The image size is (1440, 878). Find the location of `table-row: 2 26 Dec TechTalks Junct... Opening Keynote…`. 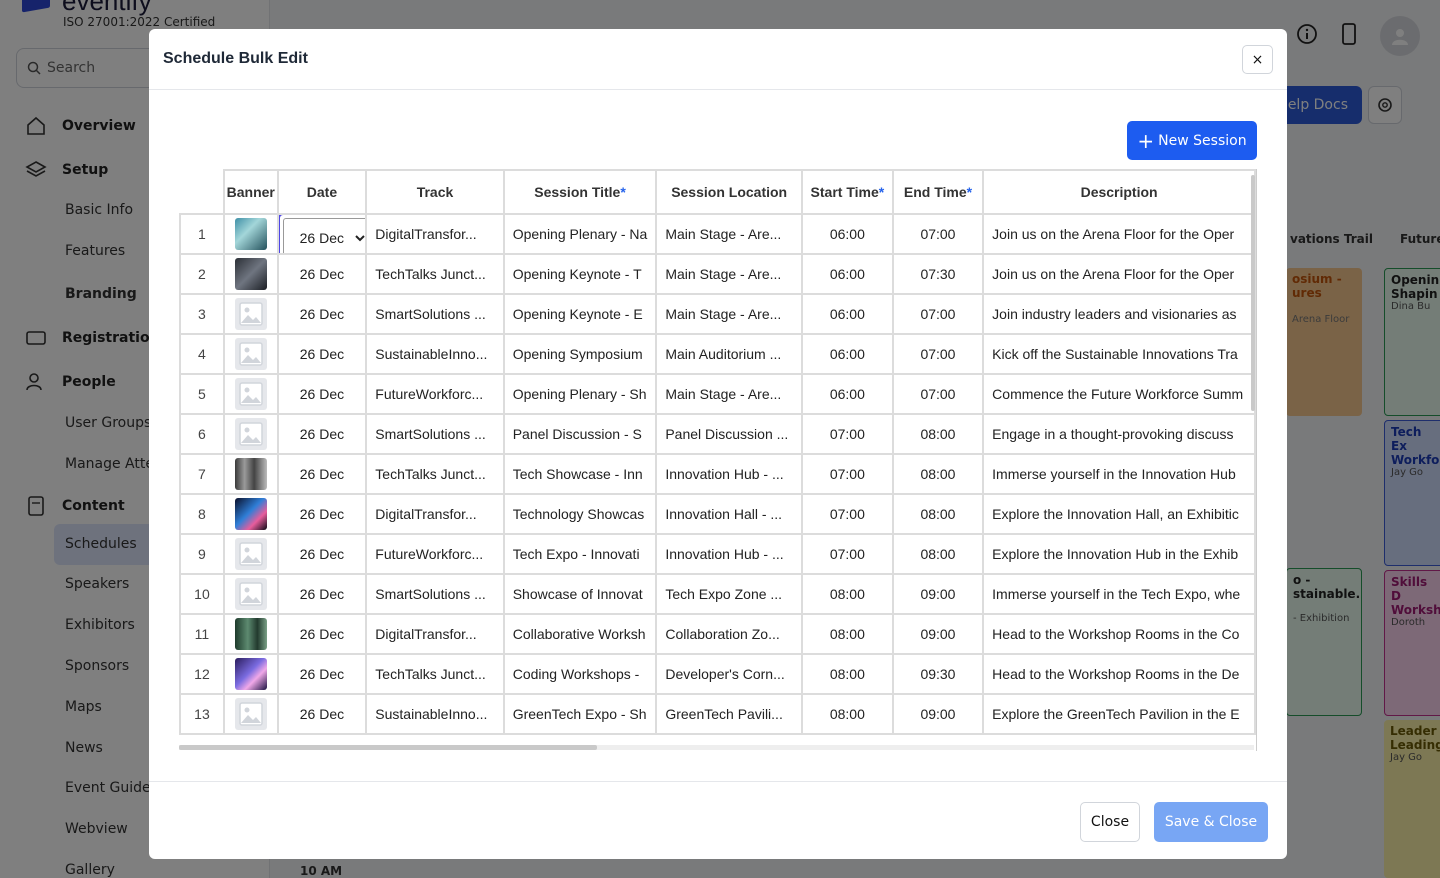

table-row: 2 26 Dec TechTalks Junct... Opening Keynote… is located at coordinates (717, 274).